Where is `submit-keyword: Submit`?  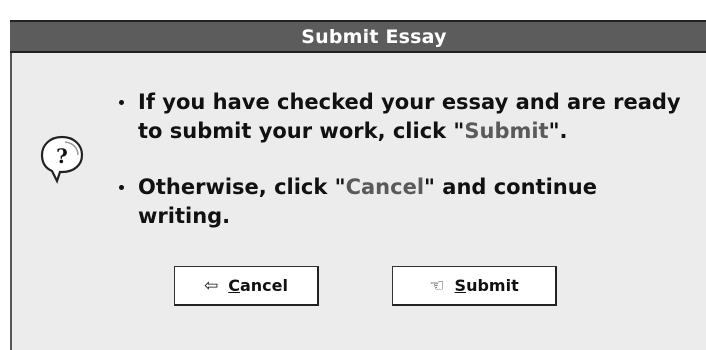
submit-keyword: Submit is located at coordinates (506, 131).